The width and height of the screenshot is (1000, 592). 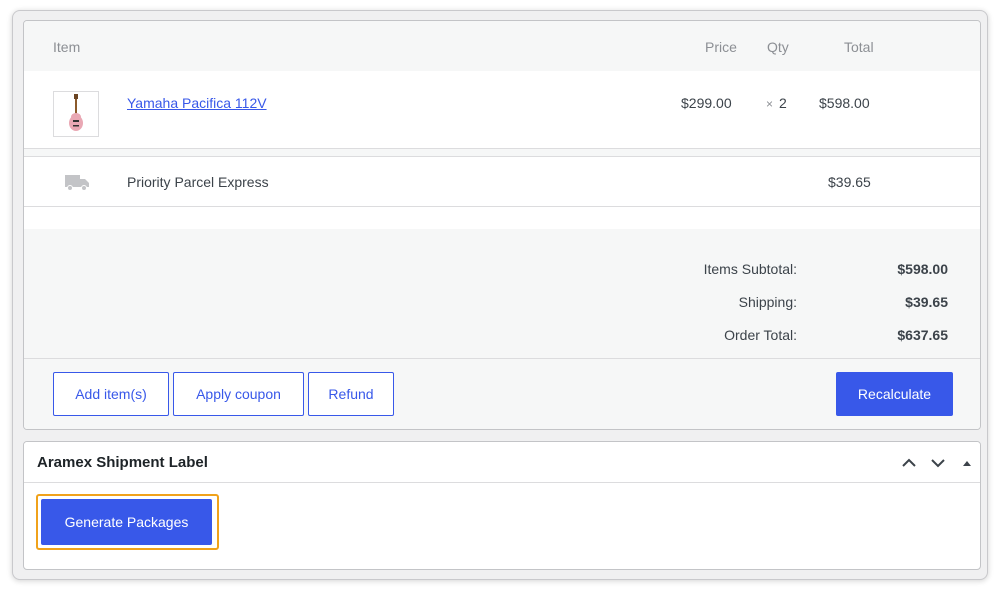 I want to click on truck-icon, so click(x=77, y=183).